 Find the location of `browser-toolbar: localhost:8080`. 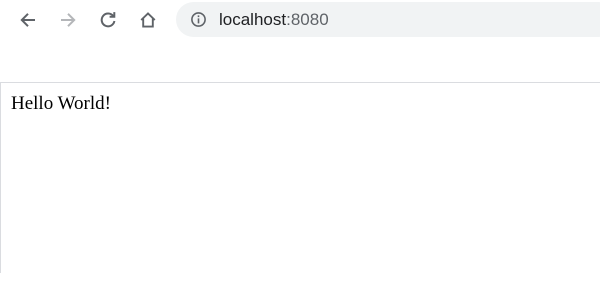

browser-toolbar: localhost:8080 is located at coordinates (300, 20).